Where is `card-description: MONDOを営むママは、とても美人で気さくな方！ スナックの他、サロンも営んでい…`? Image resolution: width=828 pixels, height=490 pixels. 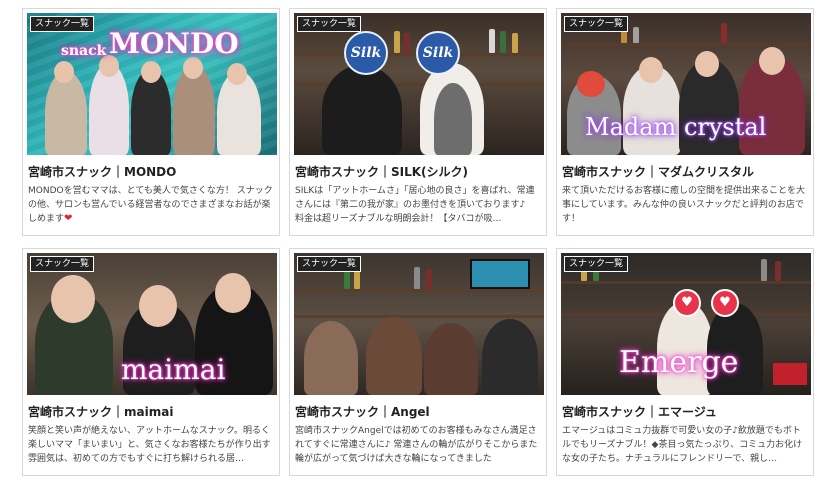
card-description: MONDOを営むママは、とても美人で気さくな方！ スナックの他、サロンも営んでい… is located at coordinates (151, 205).